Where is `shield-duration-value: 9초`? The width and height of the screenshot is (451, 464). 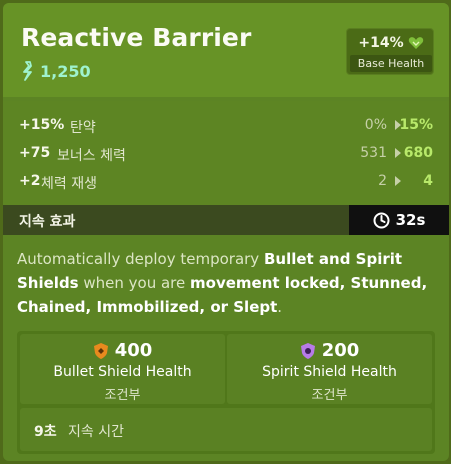
shield-duration-value: 9초 is located at coordinates (45, 432).